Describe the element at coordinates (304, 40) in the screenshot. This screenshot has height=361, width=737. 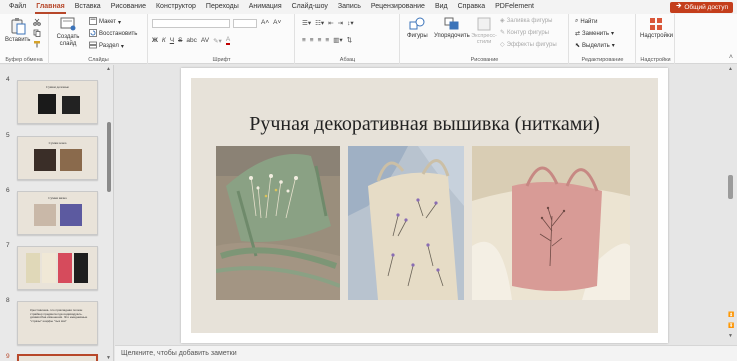
I see `align-left-icon: ≡` at that location.